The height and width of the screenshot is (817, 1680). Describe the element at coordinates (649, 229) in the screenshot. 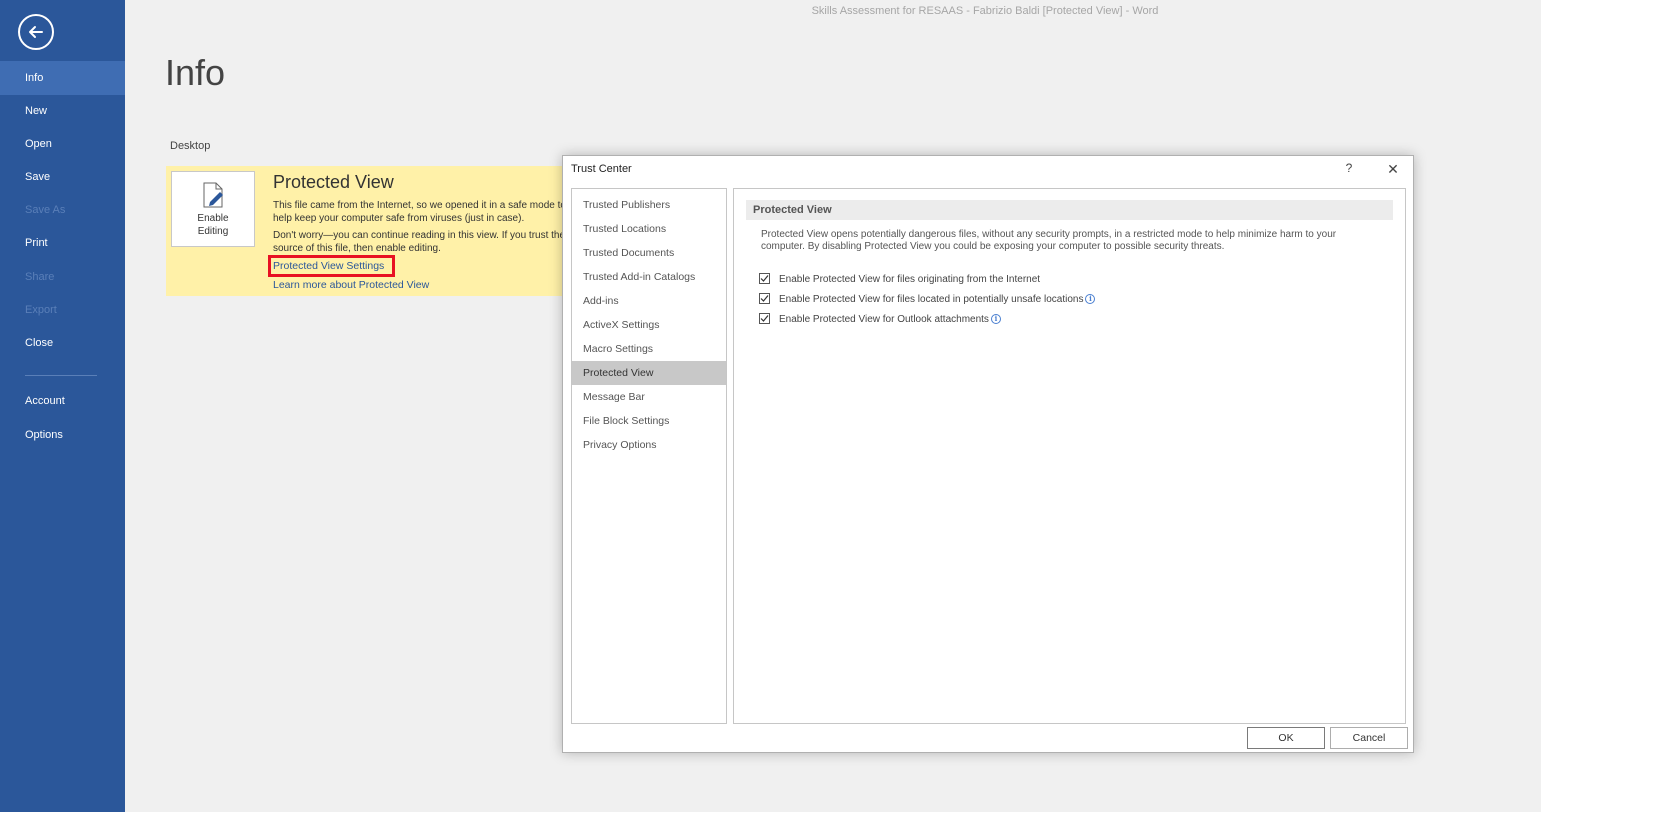

I see `category-trusted-locations: Trusted Locations` at that location.